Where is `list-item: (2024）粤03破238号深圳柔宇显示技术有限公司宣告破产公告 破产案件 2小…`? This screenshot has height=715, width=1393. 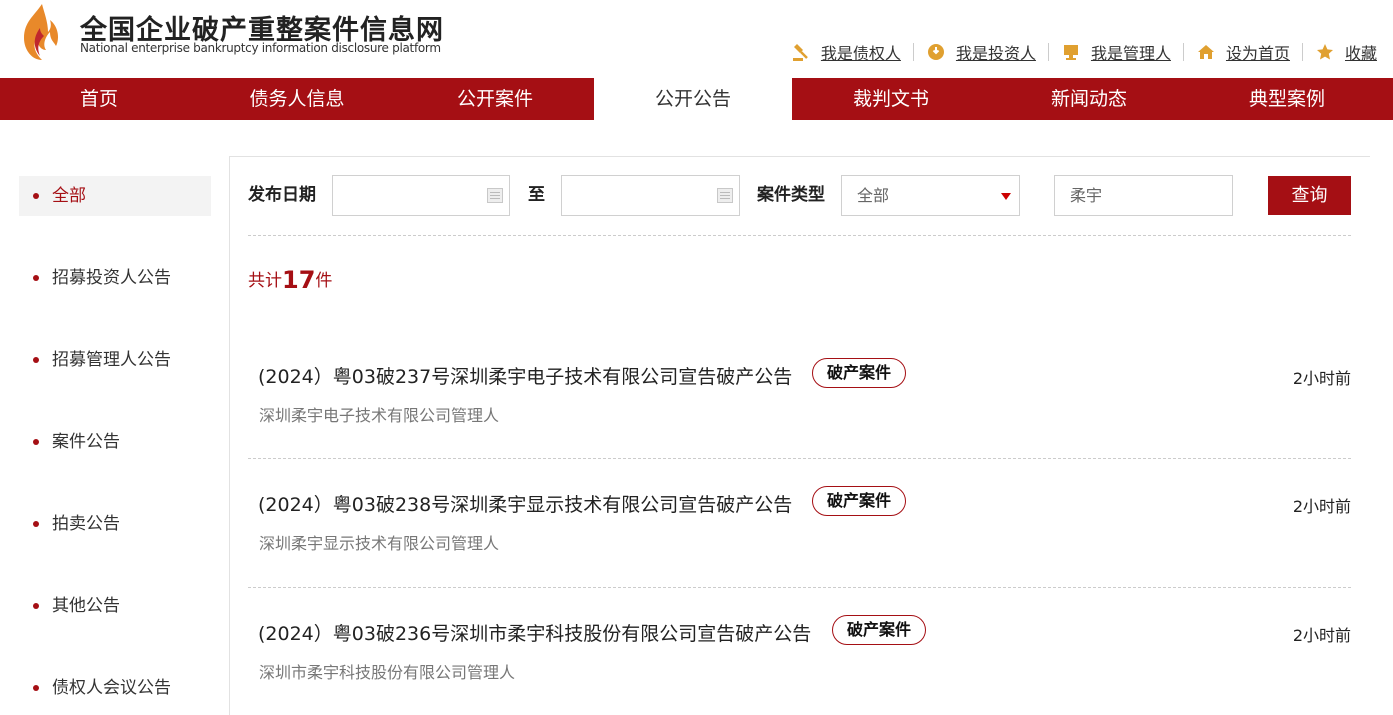 list-item: (2024）粤03破238号深圳柔宇显示技术有限公司宣告破产公告 破产案件 2小… is located at coordinates (799, 553).